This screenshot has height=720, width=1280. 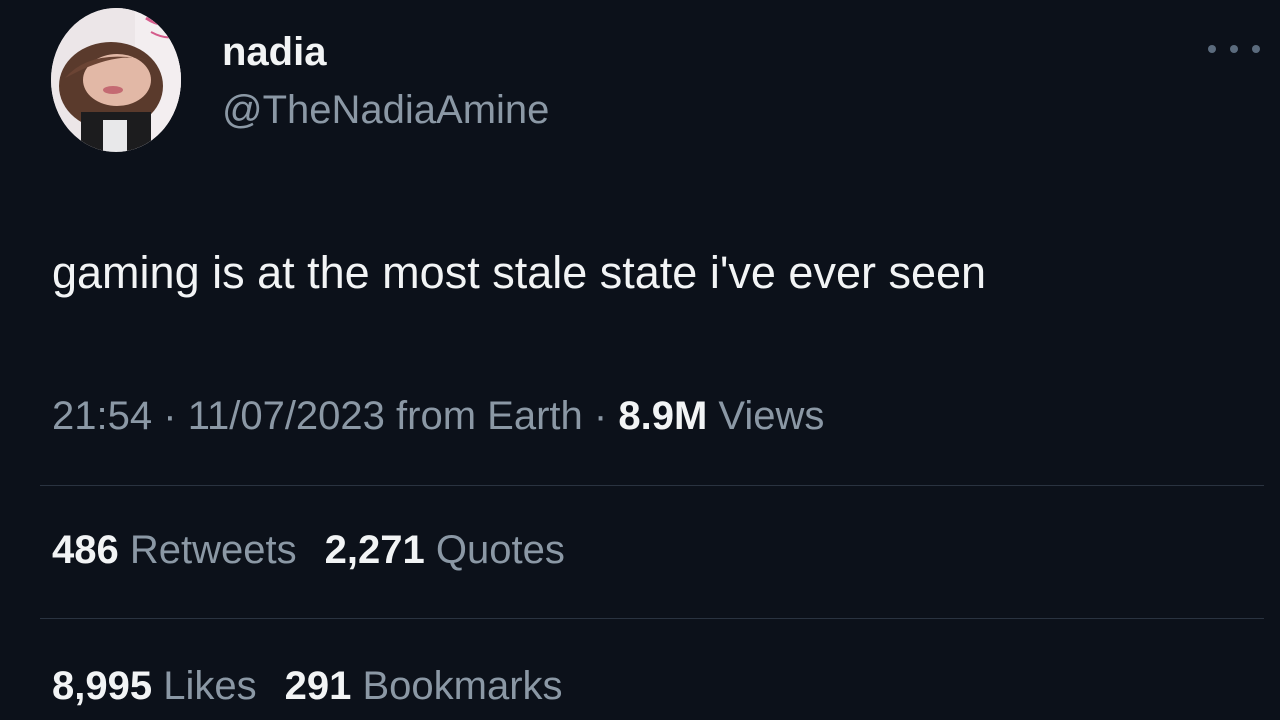 I want to click on more-options-button, so click(x=1234, y=49).